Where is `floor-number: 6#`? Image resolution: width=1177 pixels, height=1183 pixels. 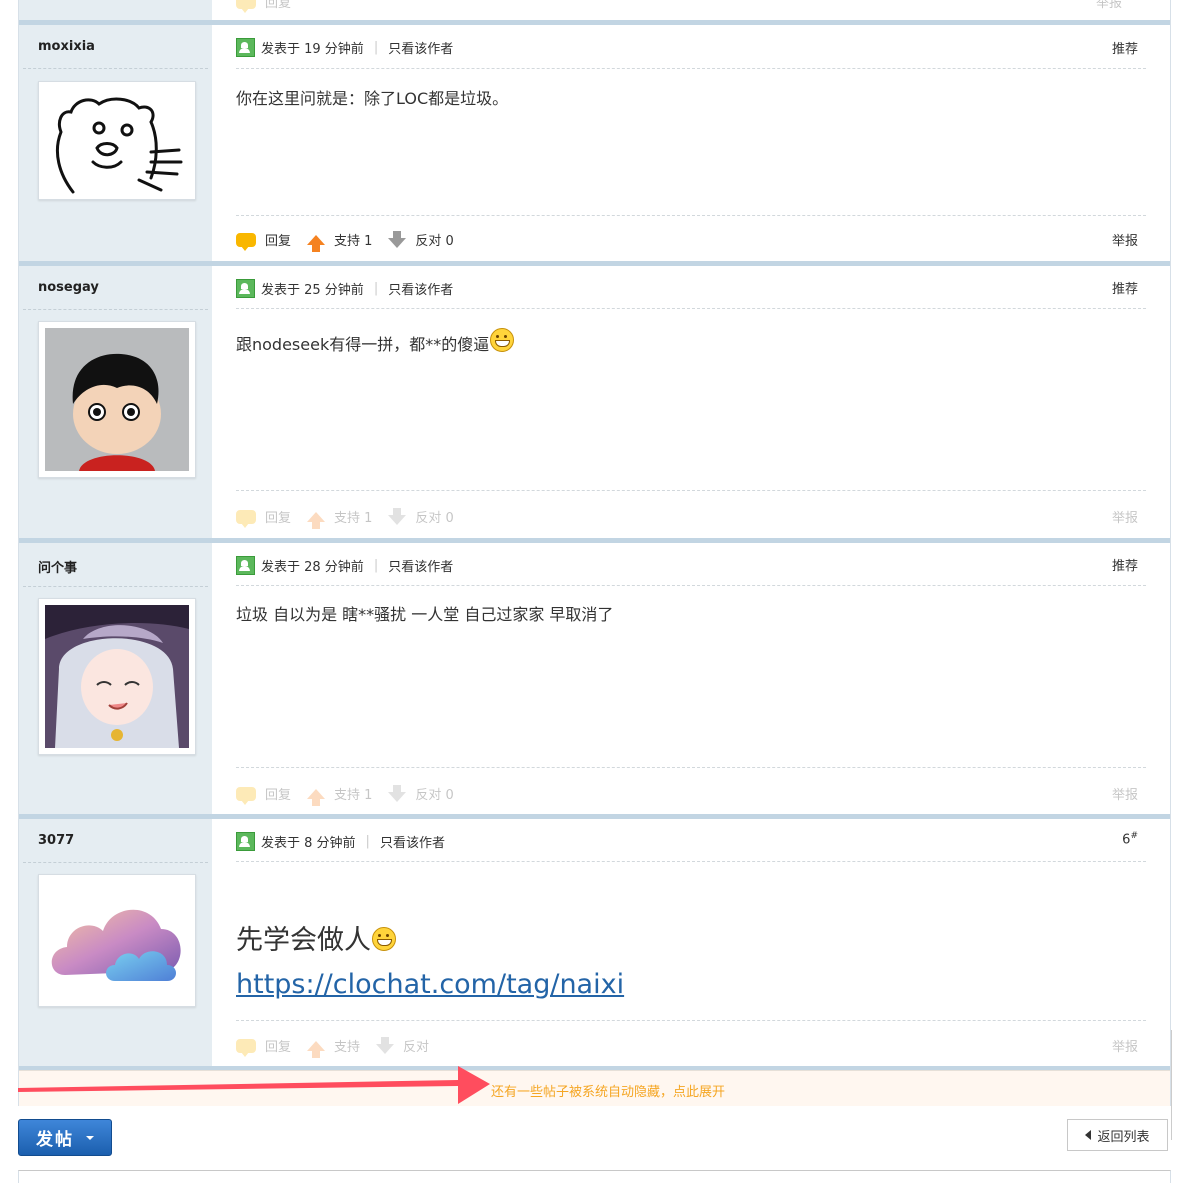 floor-number: 6# is located at coordinates (1130, 839).